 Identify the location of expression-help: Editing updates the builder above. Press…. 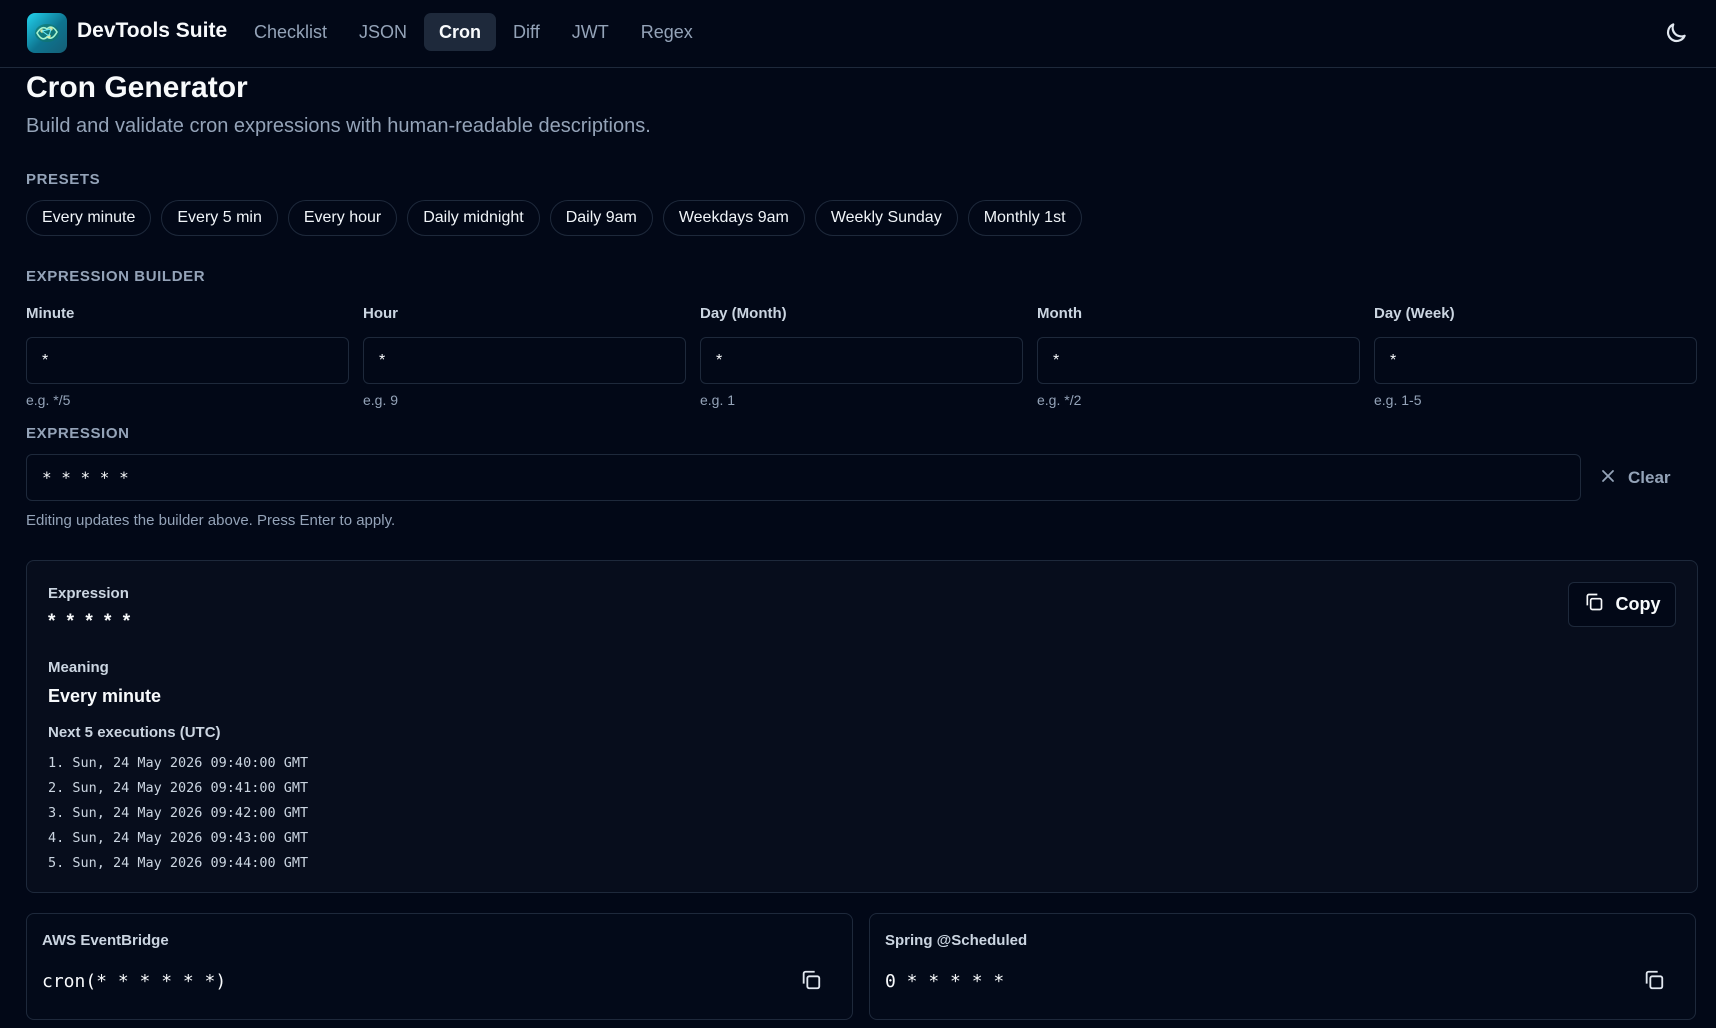
(211, 520).